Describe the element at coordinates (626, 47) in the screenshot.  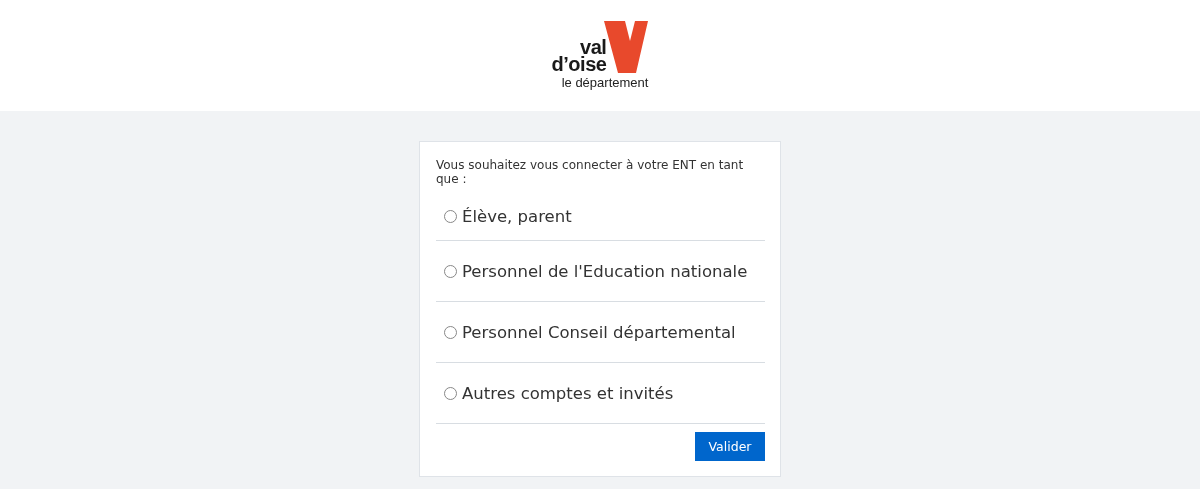
I see `logo-mark-icon` at that location.